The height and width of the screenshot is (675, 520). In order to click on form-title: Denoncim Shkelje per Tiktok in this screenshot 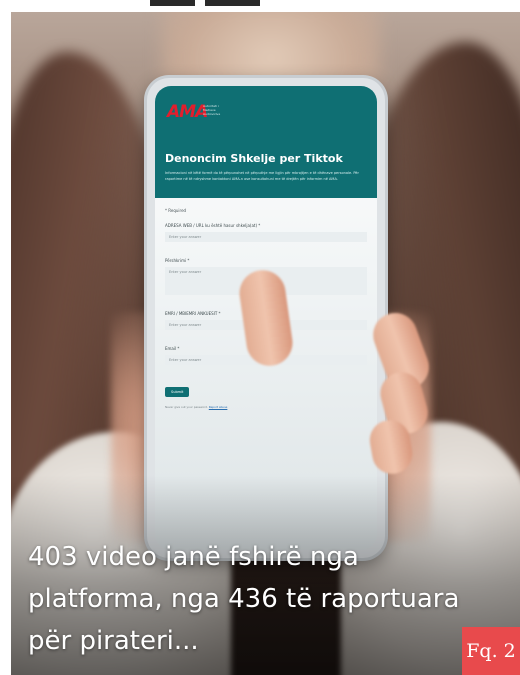, I will do `click(254, 158)`.